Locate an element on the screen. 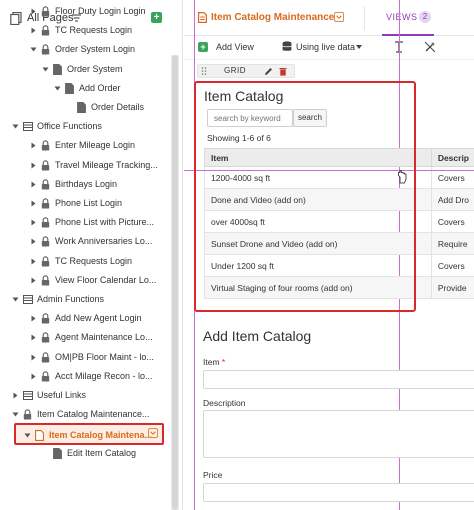  add-view-button: Add View is located at coordinates (235, 47).